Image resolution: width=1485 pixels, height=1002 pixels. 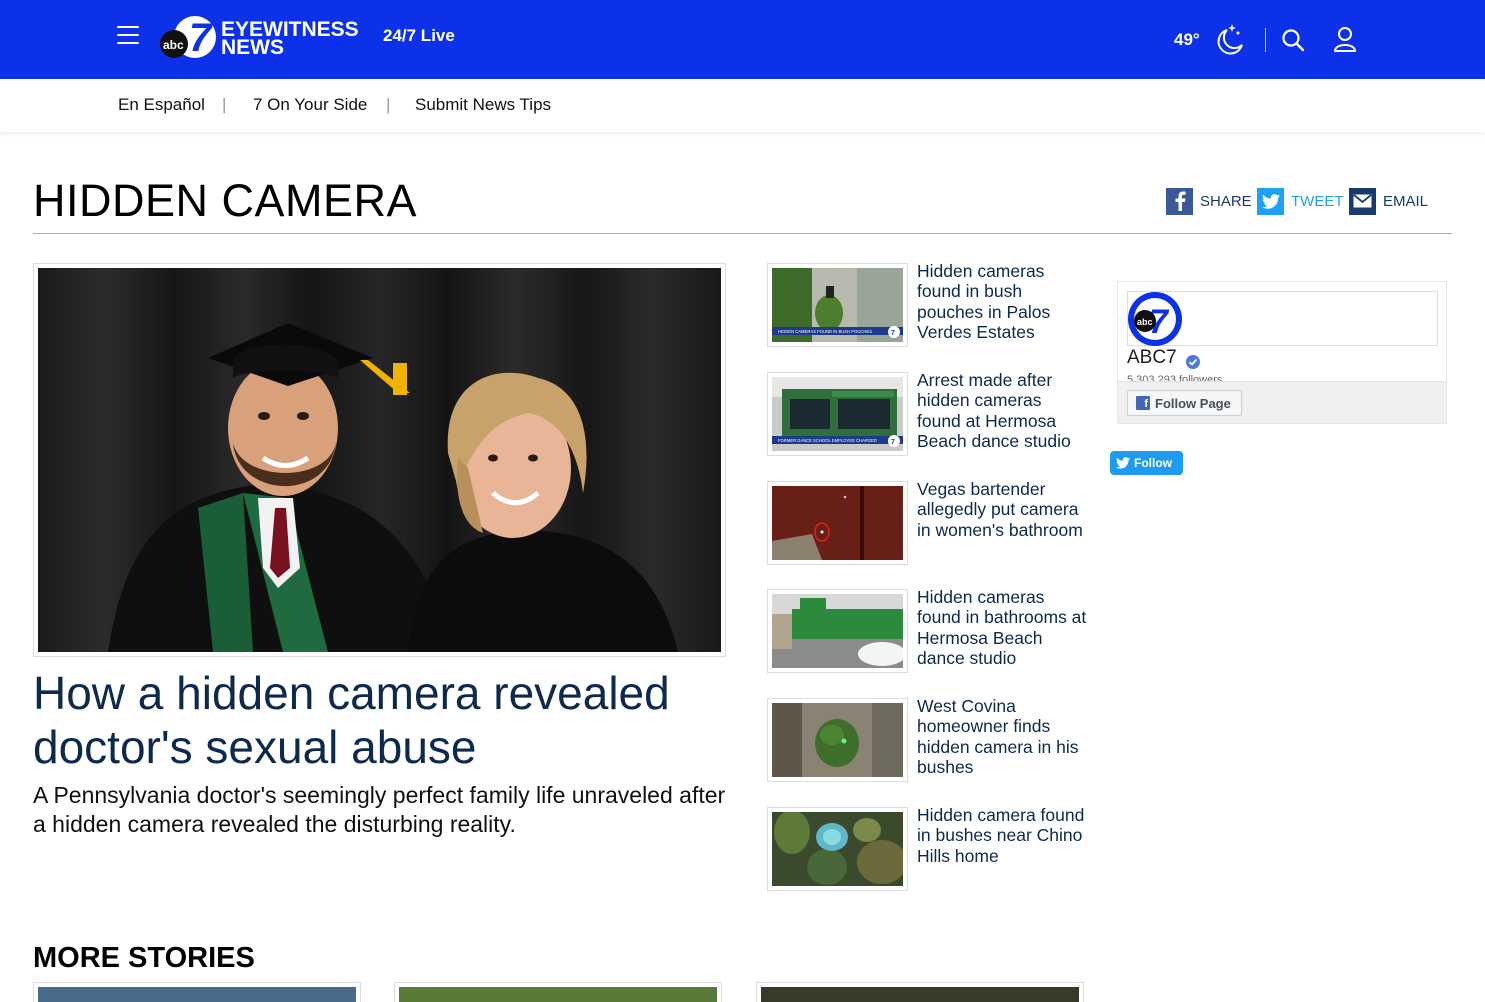 I want to click on story-thumbnail: FORMER DANCE SCHOOL EMPLOYEE CHARGED 7, so click(x=837, y=414).